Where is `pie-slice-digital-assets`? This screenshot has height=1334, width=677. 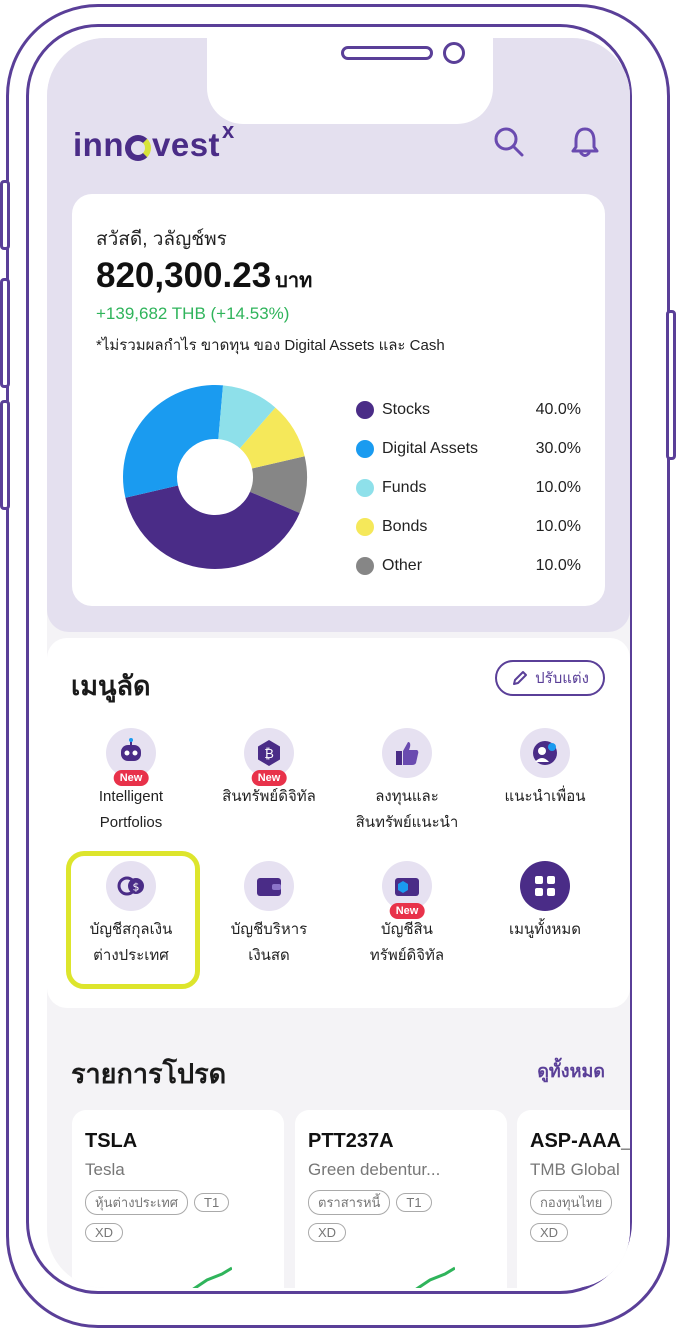
pie-slice-digital-assets is located at coordinates (173, 441).